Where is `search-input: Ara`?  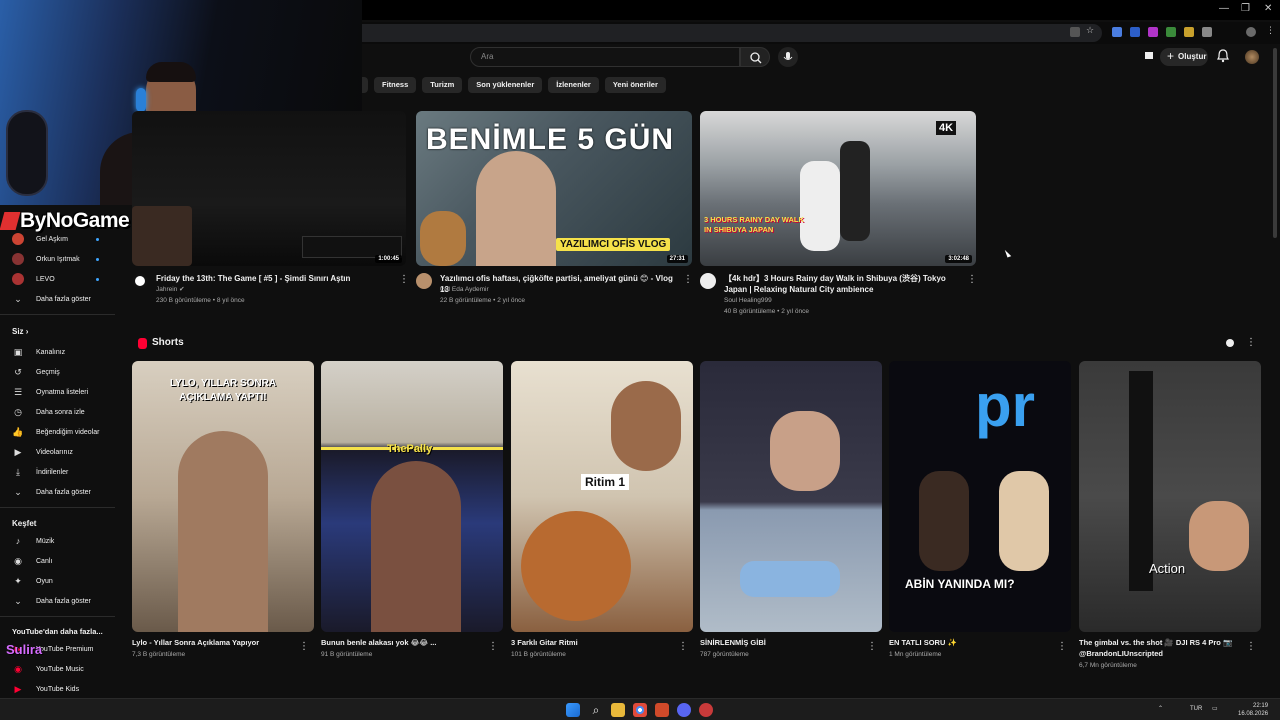 search-input: Ara is located at coordinates (605, 57).